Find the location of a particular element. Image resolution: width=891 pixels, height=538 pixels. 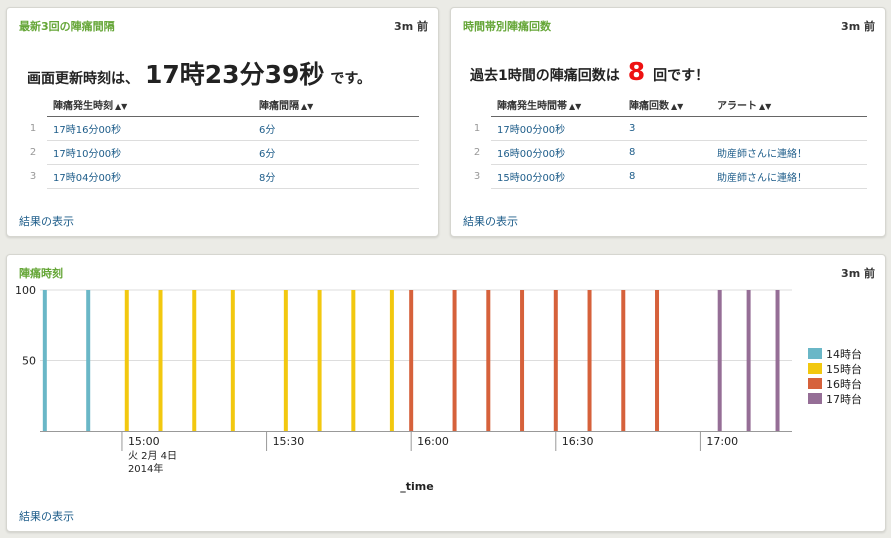

refresh-time-headline: 画面更新時刻は、 17時23分39秒 です。 is located at coordinates (199, 73).